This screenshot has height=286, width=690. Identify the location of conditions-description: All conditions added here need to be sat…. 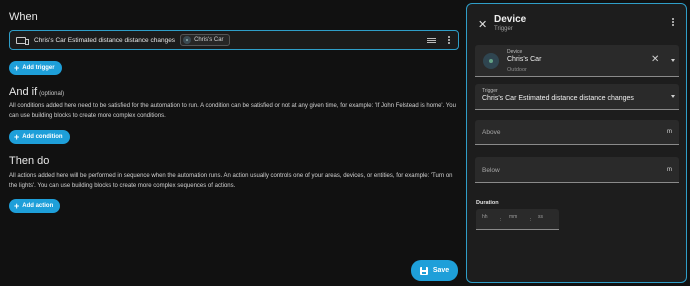
(232, 111).